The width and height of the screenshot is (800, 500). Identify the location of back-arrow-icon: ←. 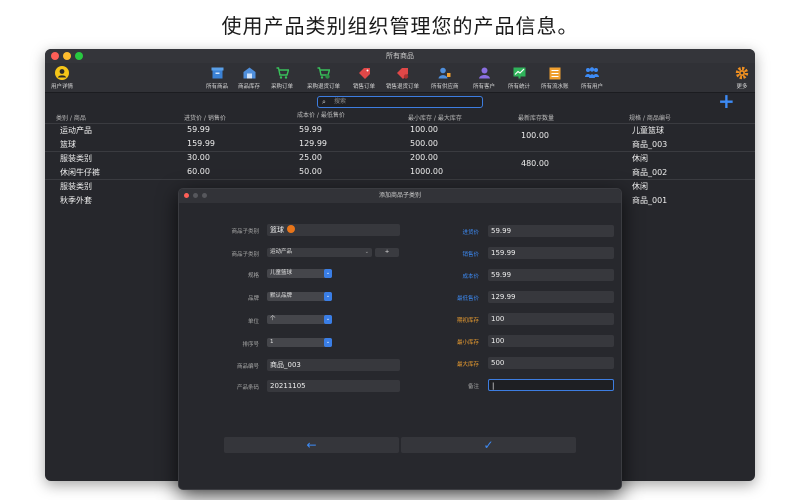
(311, 445).